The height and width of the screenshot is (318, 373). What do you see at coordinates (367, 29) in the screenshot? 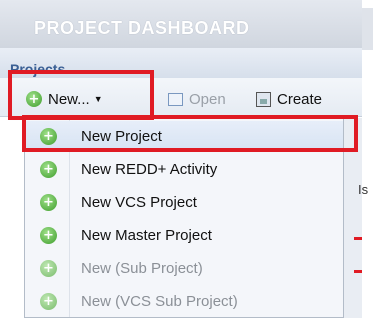
I see `right-edge-shade` at bounding box center [367, 29].